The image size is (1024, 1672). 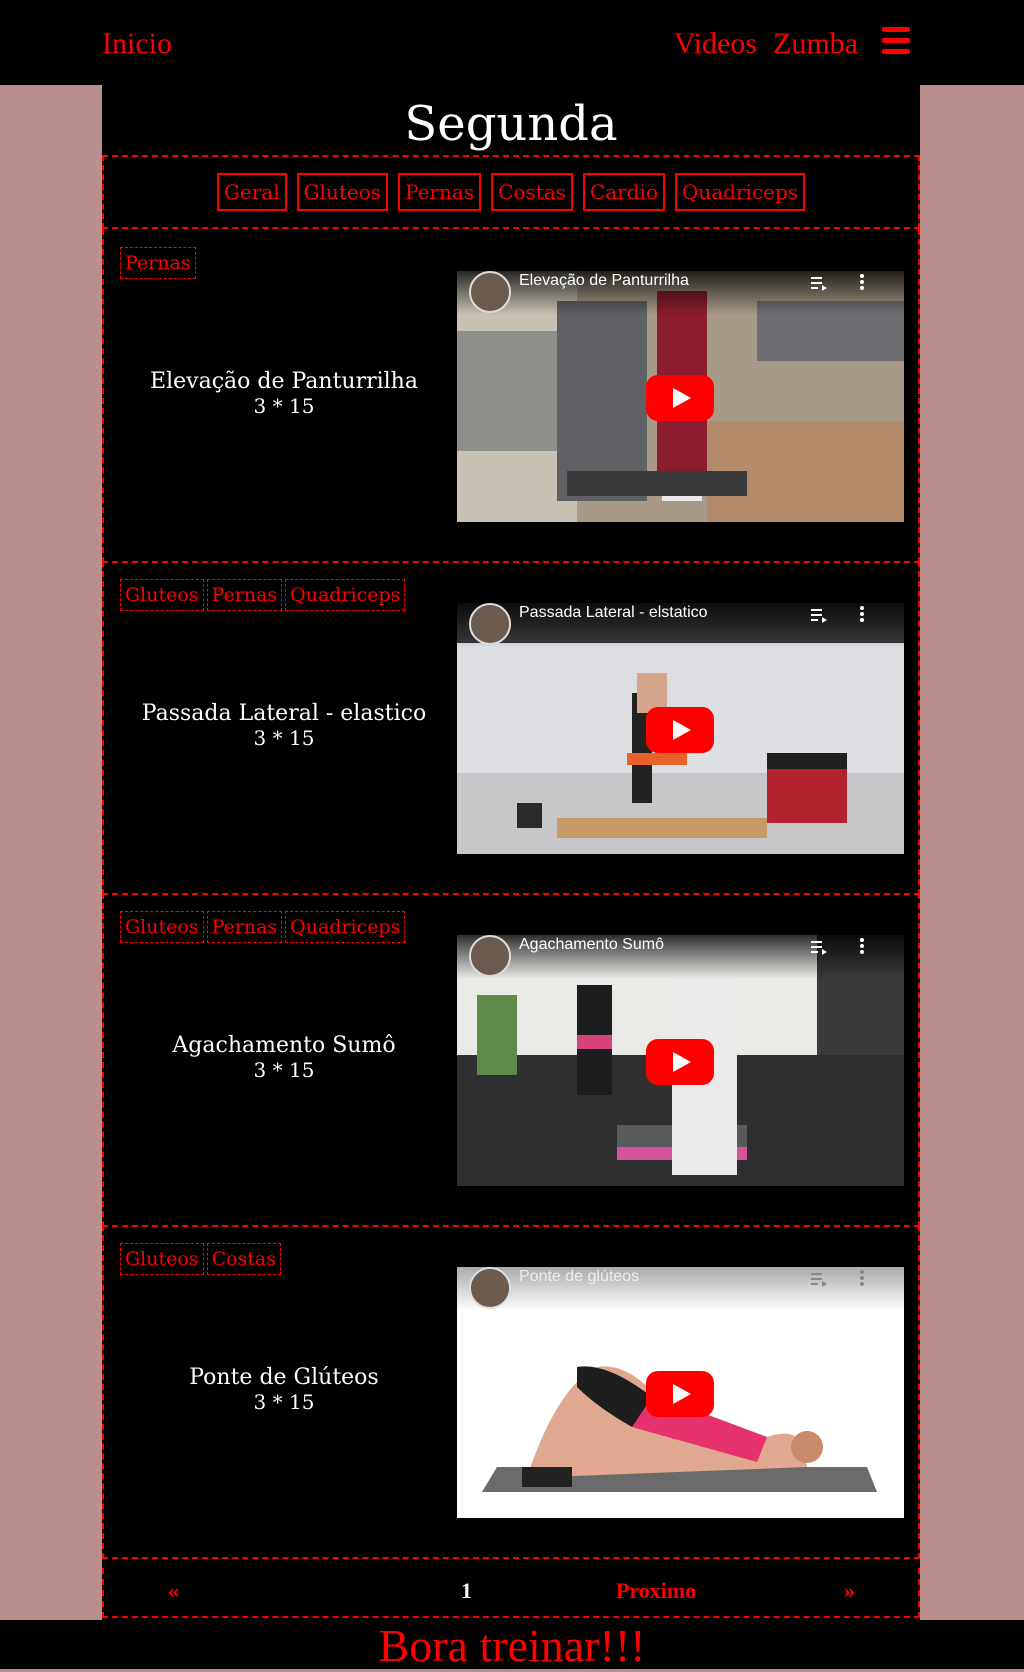 I want to click on exercise-info: Elevação de Panturrilha 3 * 15, so click(x=284, y=393).